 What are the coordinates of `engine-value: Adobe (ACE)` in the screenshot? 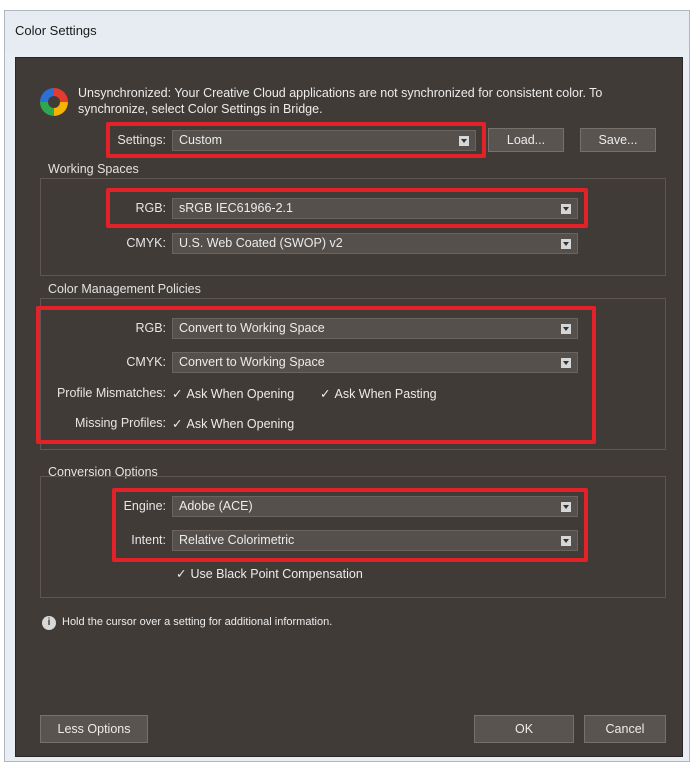 It's located at (216, 506).